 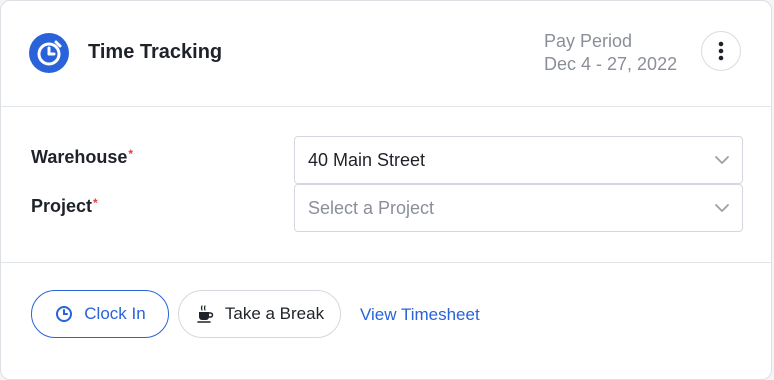 What do you see at coordinates (518, 160) in the screenshot?
I see `warehouse-select: 40 Main Street` at bounding box center [518, 160].